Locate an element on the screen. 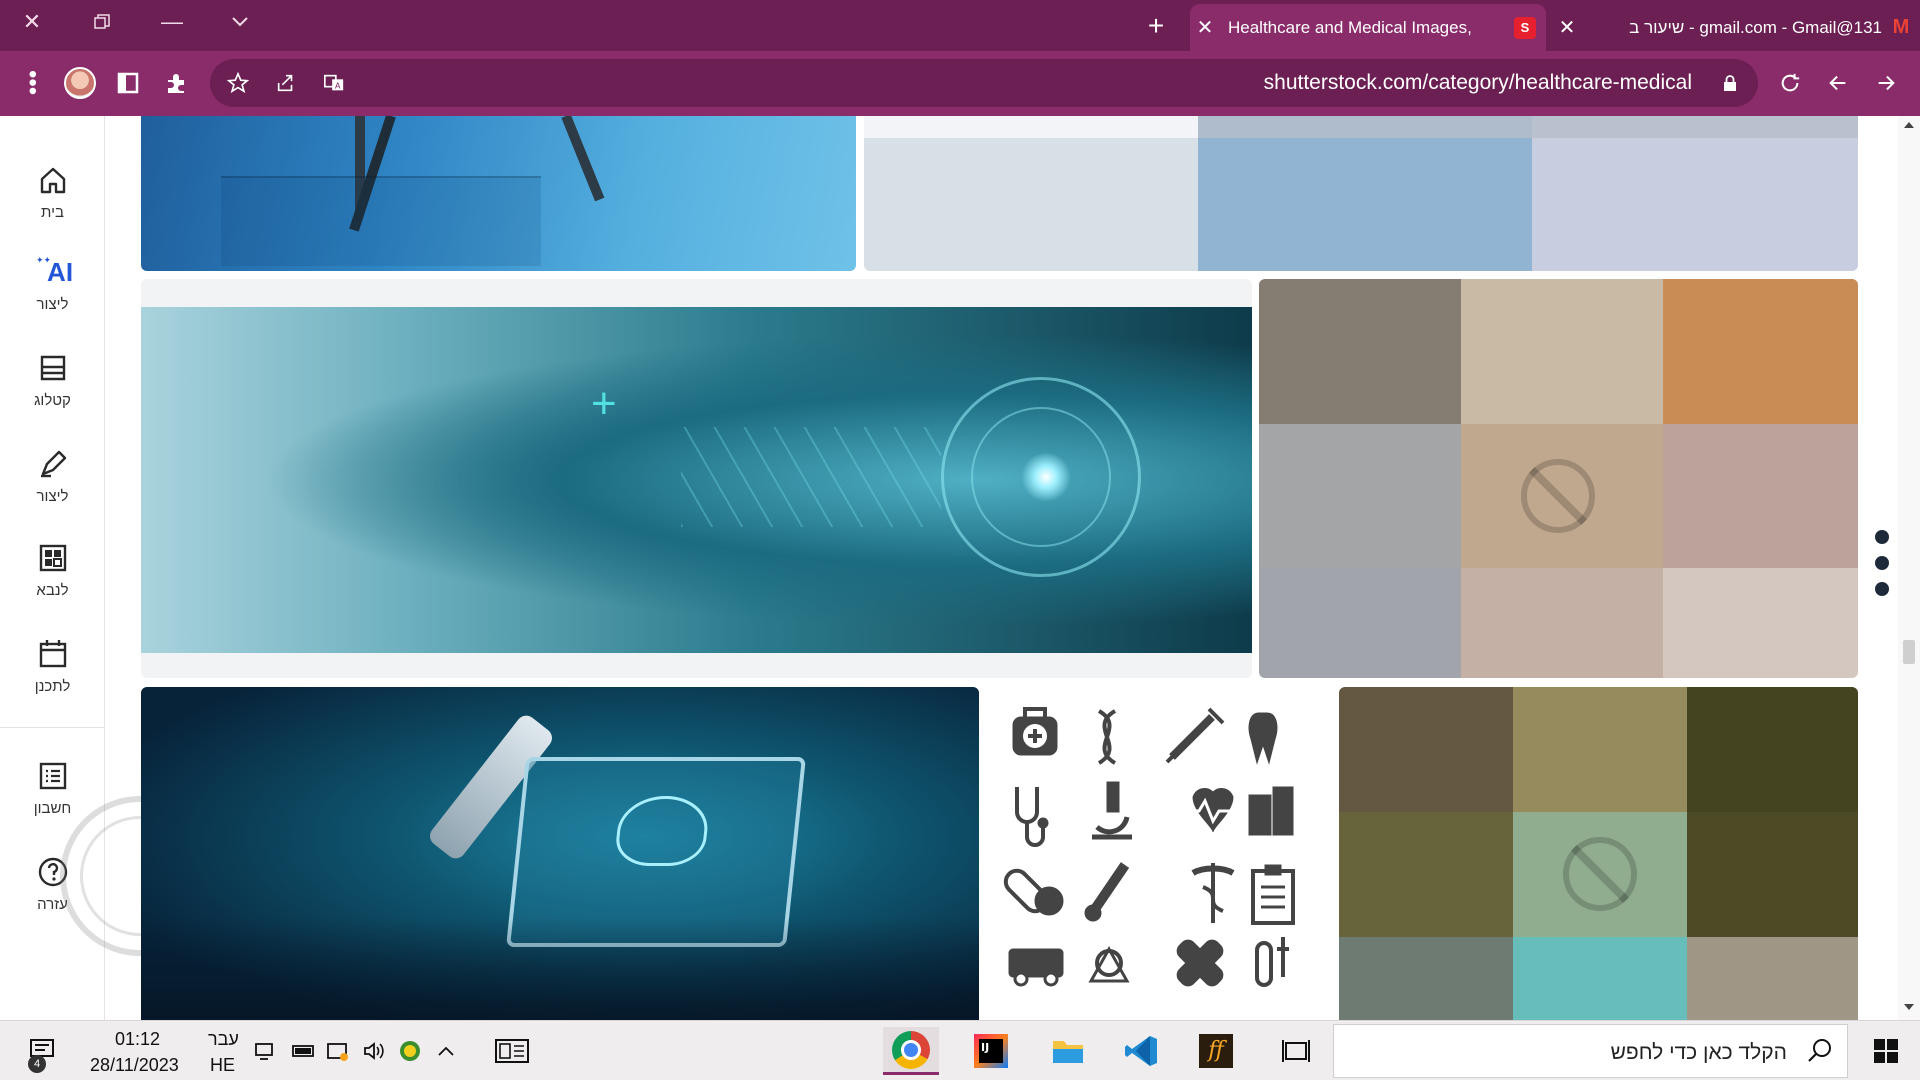  chrome-icon is located at coordinates (911, 1049).